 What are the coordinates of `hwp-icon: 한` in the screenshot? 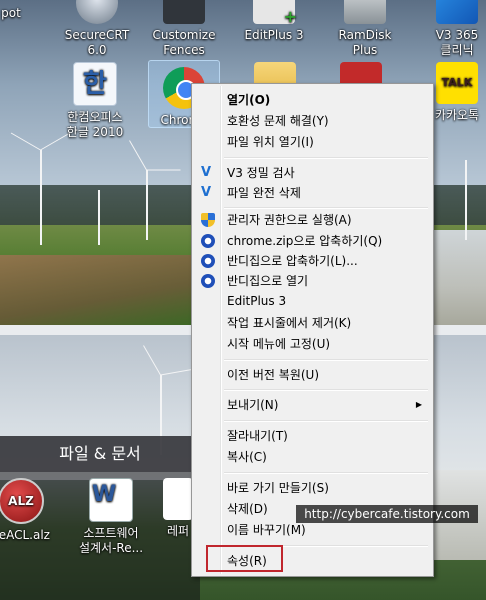 It's located at (95, 84).